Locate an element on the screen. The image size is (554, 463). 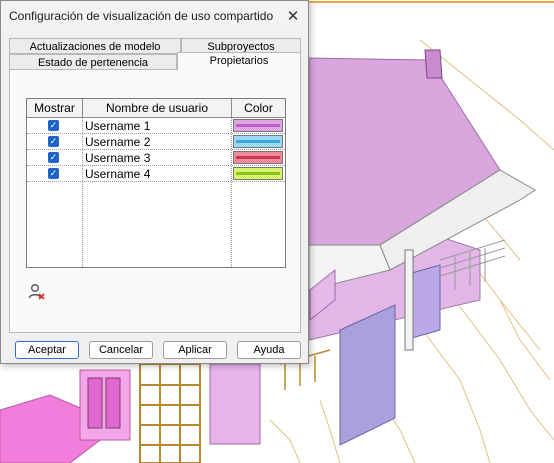
tab-label: Actualizaciones de modelo is located at coordinates (95, 47).